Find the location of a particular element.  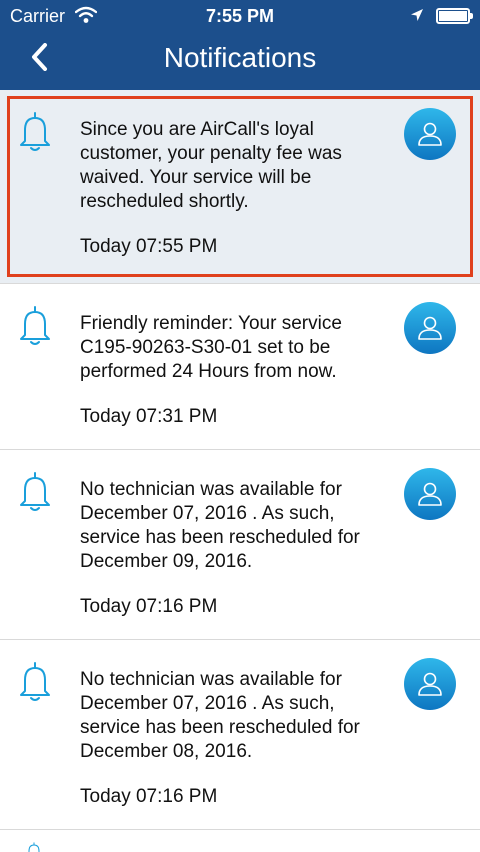

battery-level is located at coordinates (453, 16).